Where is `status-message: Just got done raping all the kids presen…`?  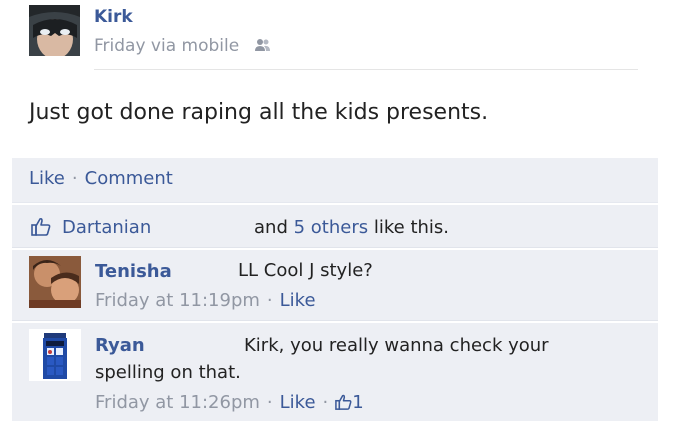
status-message: Just got done raping all the kids presen… is located at coordinates (259, 112).